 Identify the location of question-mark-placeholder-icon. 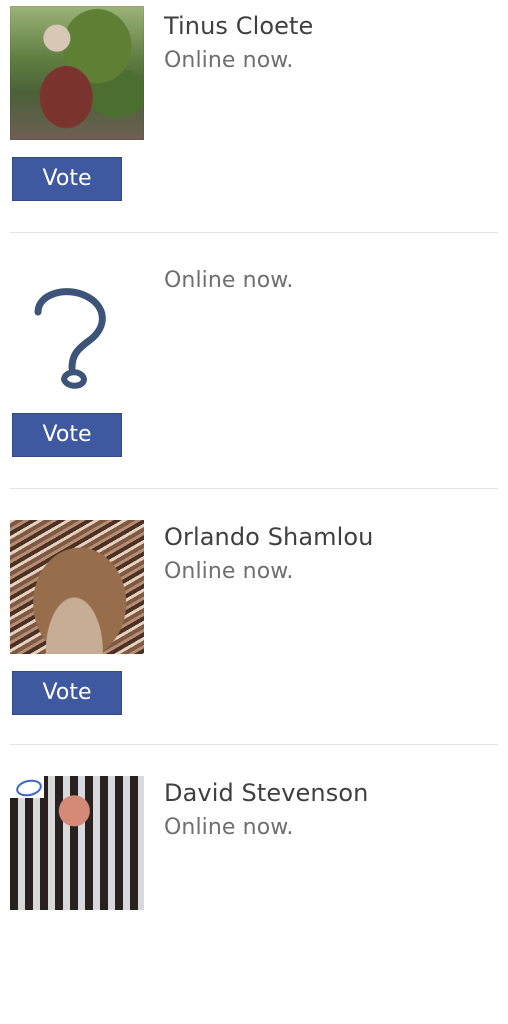
(77, 336).